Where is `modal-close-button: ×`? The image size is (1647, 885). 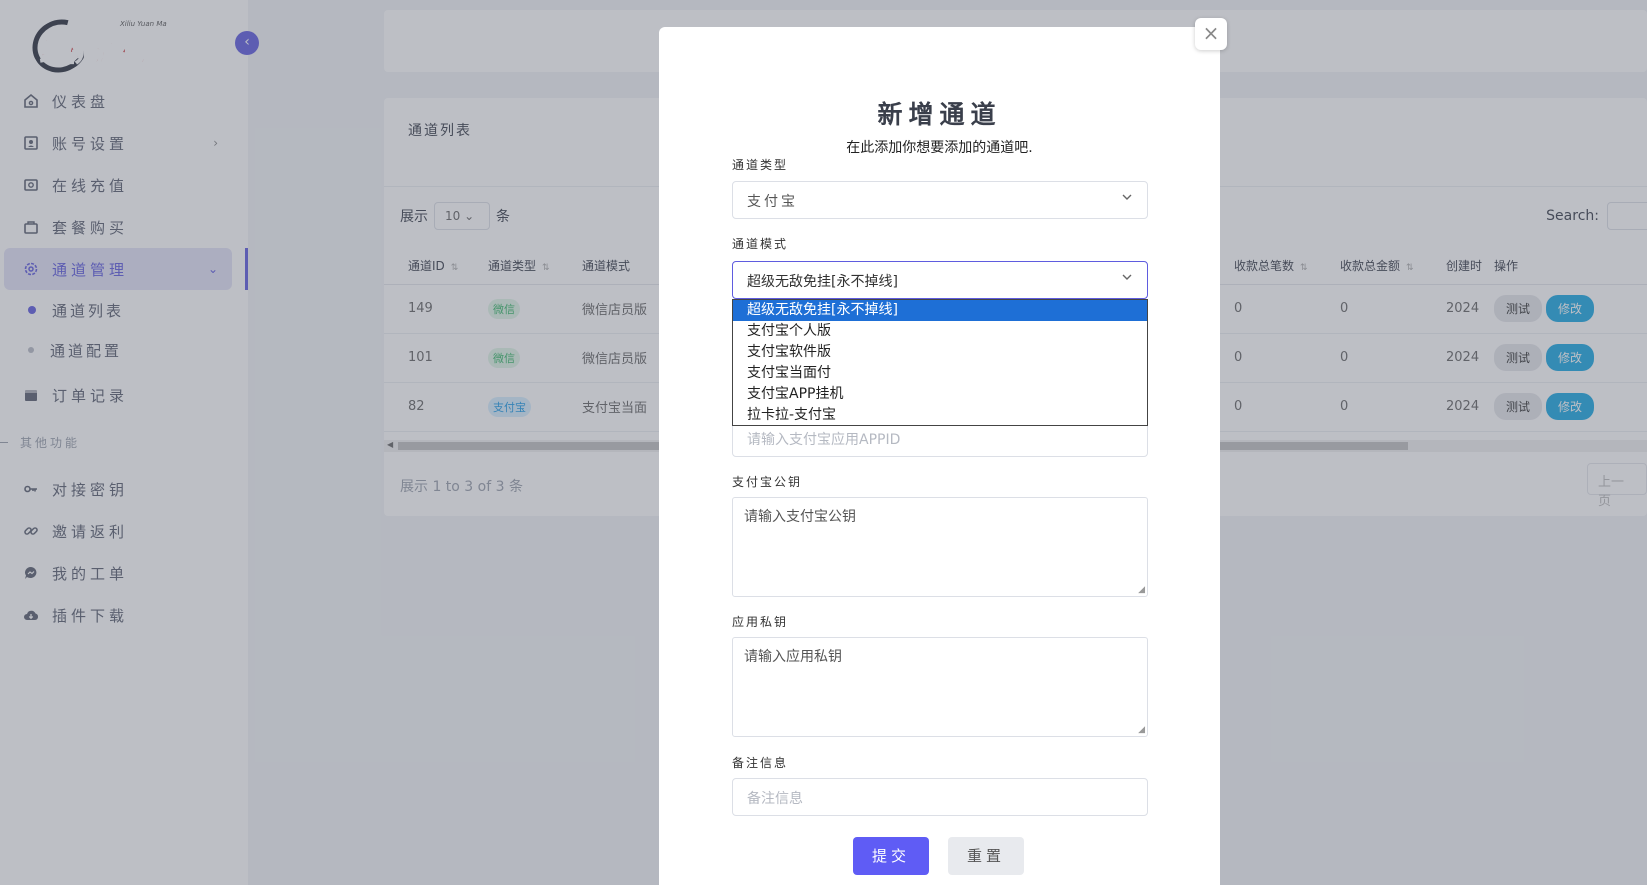 modal-close-button: × is located at coordinates (1211, 34).